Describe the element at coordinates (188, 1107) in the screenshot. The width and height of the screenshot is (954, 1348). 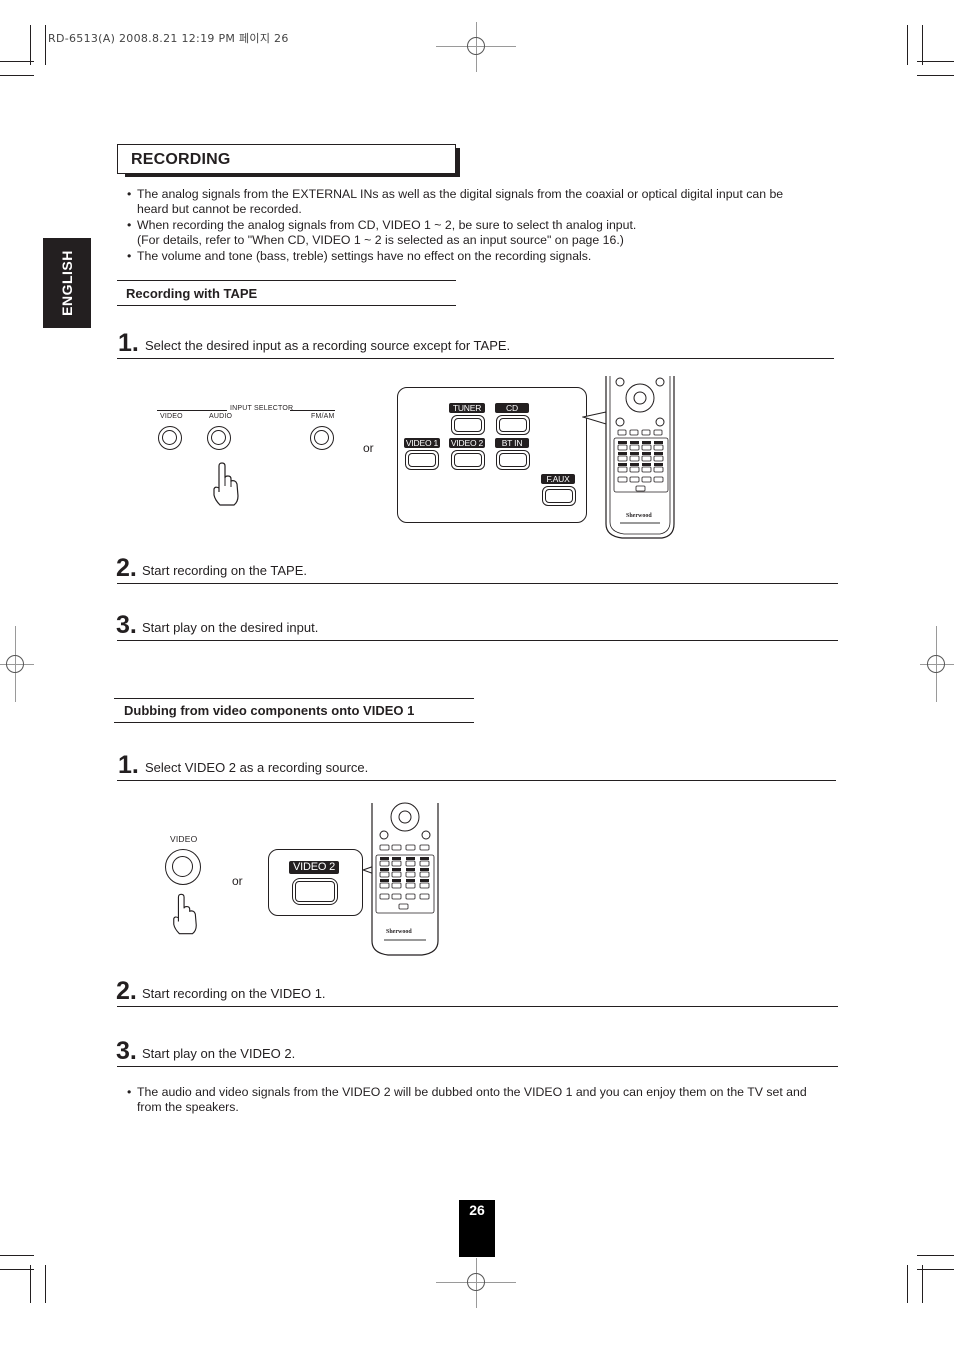
I see `dubbing-note: from the speakers.` at that location.